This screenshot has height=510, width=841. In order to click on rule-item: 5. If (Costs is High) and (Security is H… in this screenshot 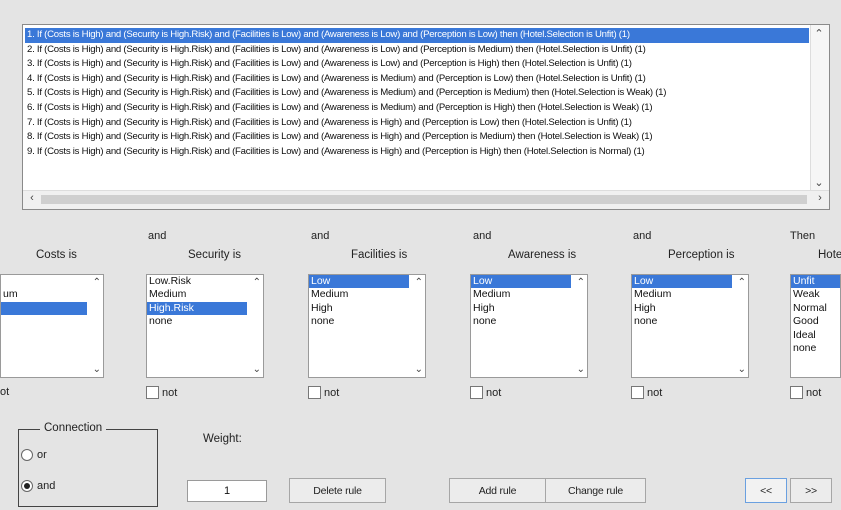, I will do `click(417, 93)`.